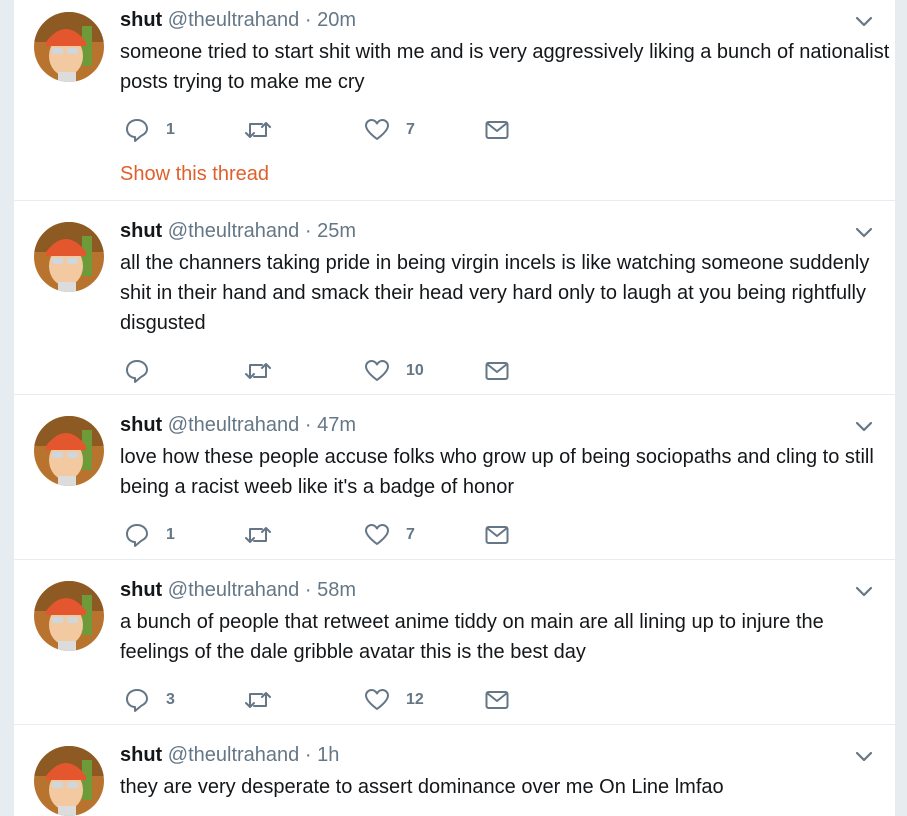  What do you see at coordinates (394, 700) in the screenshot?
I see `like-button: 12` at bounding box center [394, 700].